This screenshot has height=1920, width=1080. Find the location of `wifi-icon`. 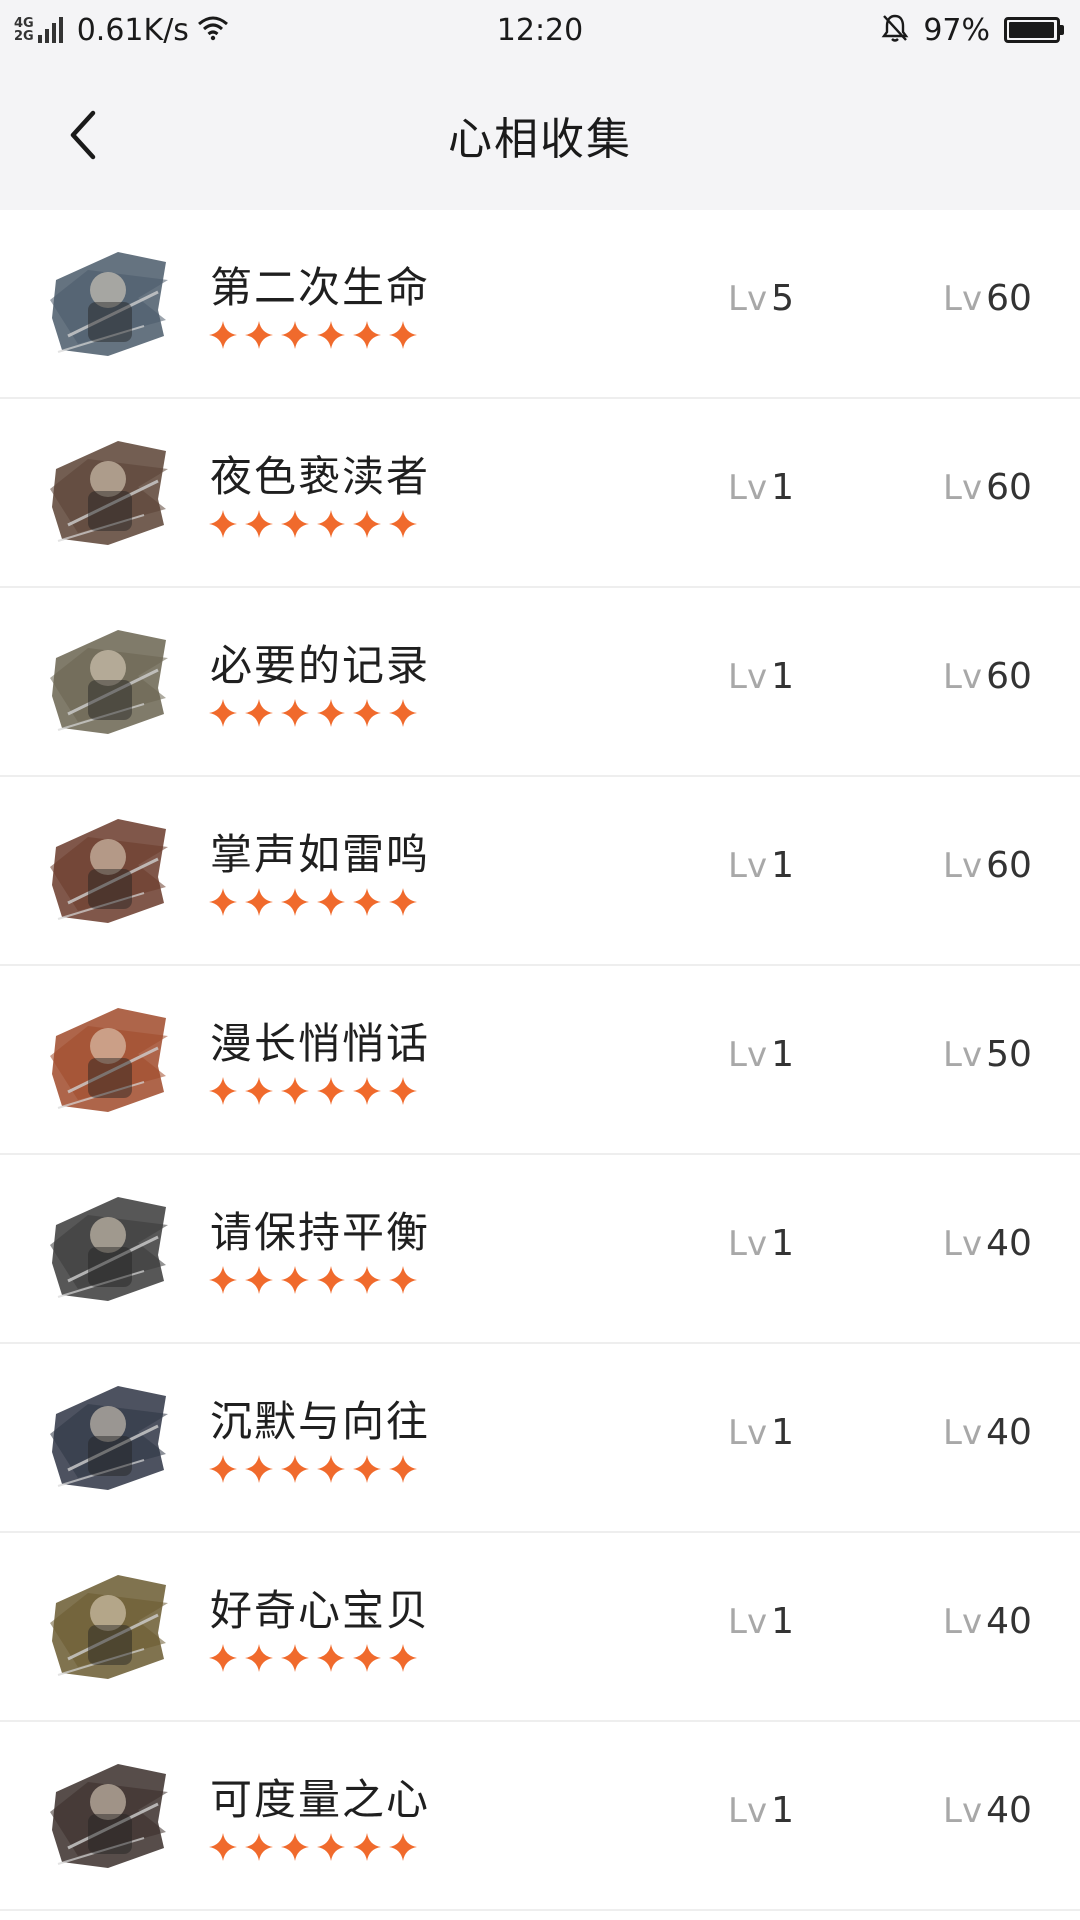

wifi-icon is located at coordinates (213, 30).